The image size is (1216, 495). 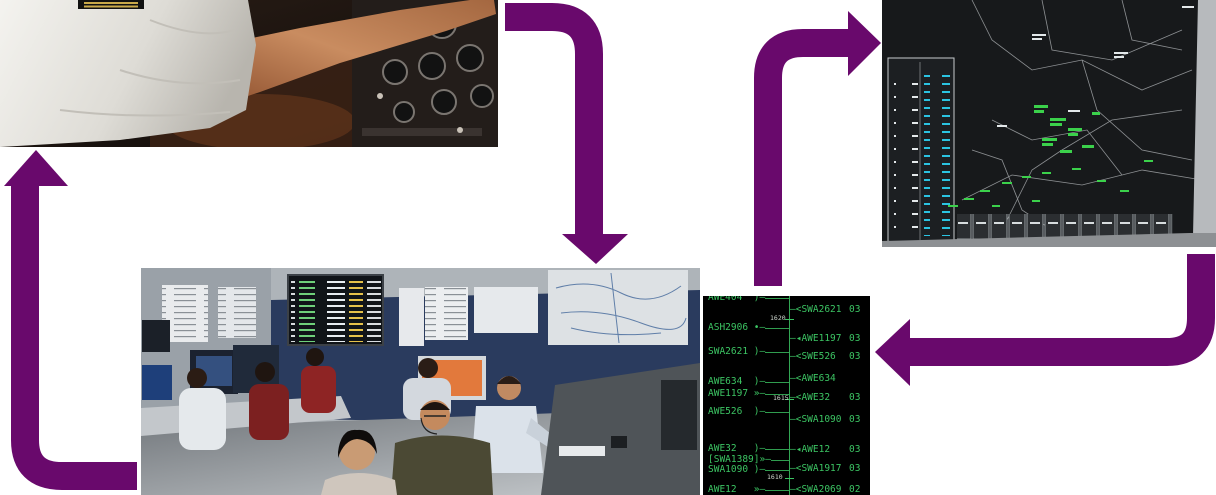 What do you see at coordinates (1045, 320) in the screenshot?
I see `arrow-radar-to-strip` at bounding box center [1045, 320].